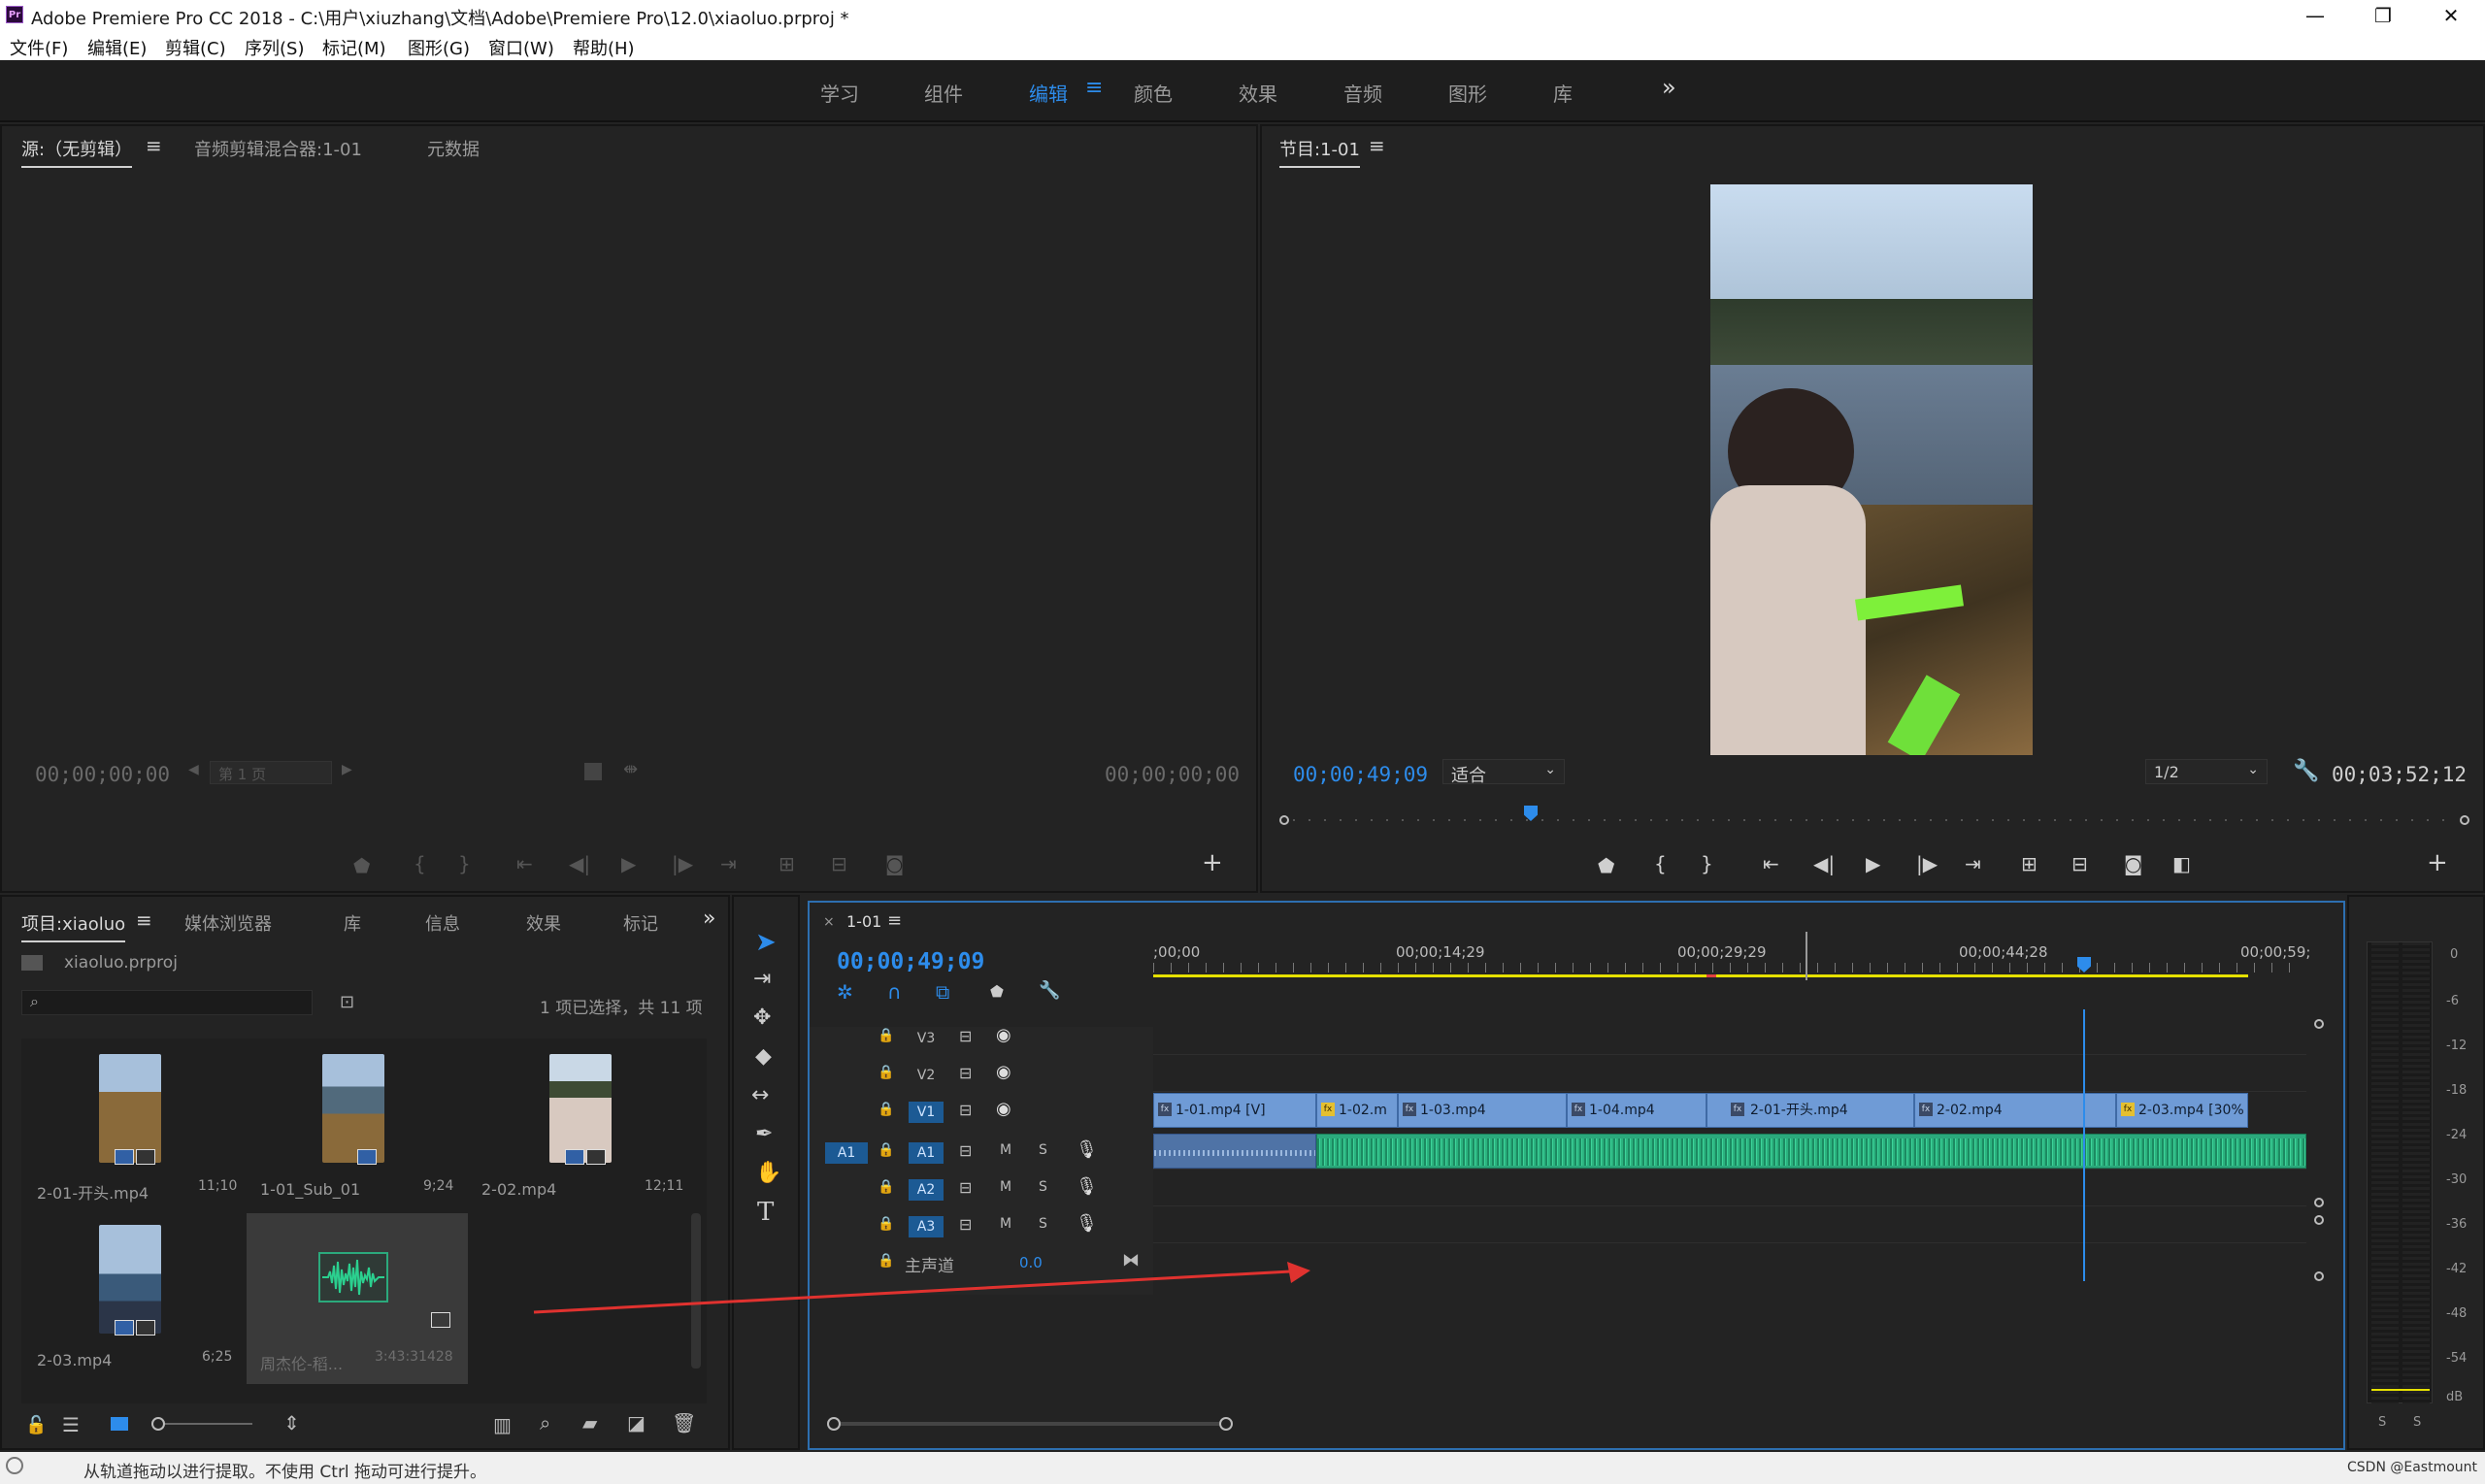 This screenshot has height=1484, width=2485. I want to click on tab-effects: 效果, so click(543, 923).